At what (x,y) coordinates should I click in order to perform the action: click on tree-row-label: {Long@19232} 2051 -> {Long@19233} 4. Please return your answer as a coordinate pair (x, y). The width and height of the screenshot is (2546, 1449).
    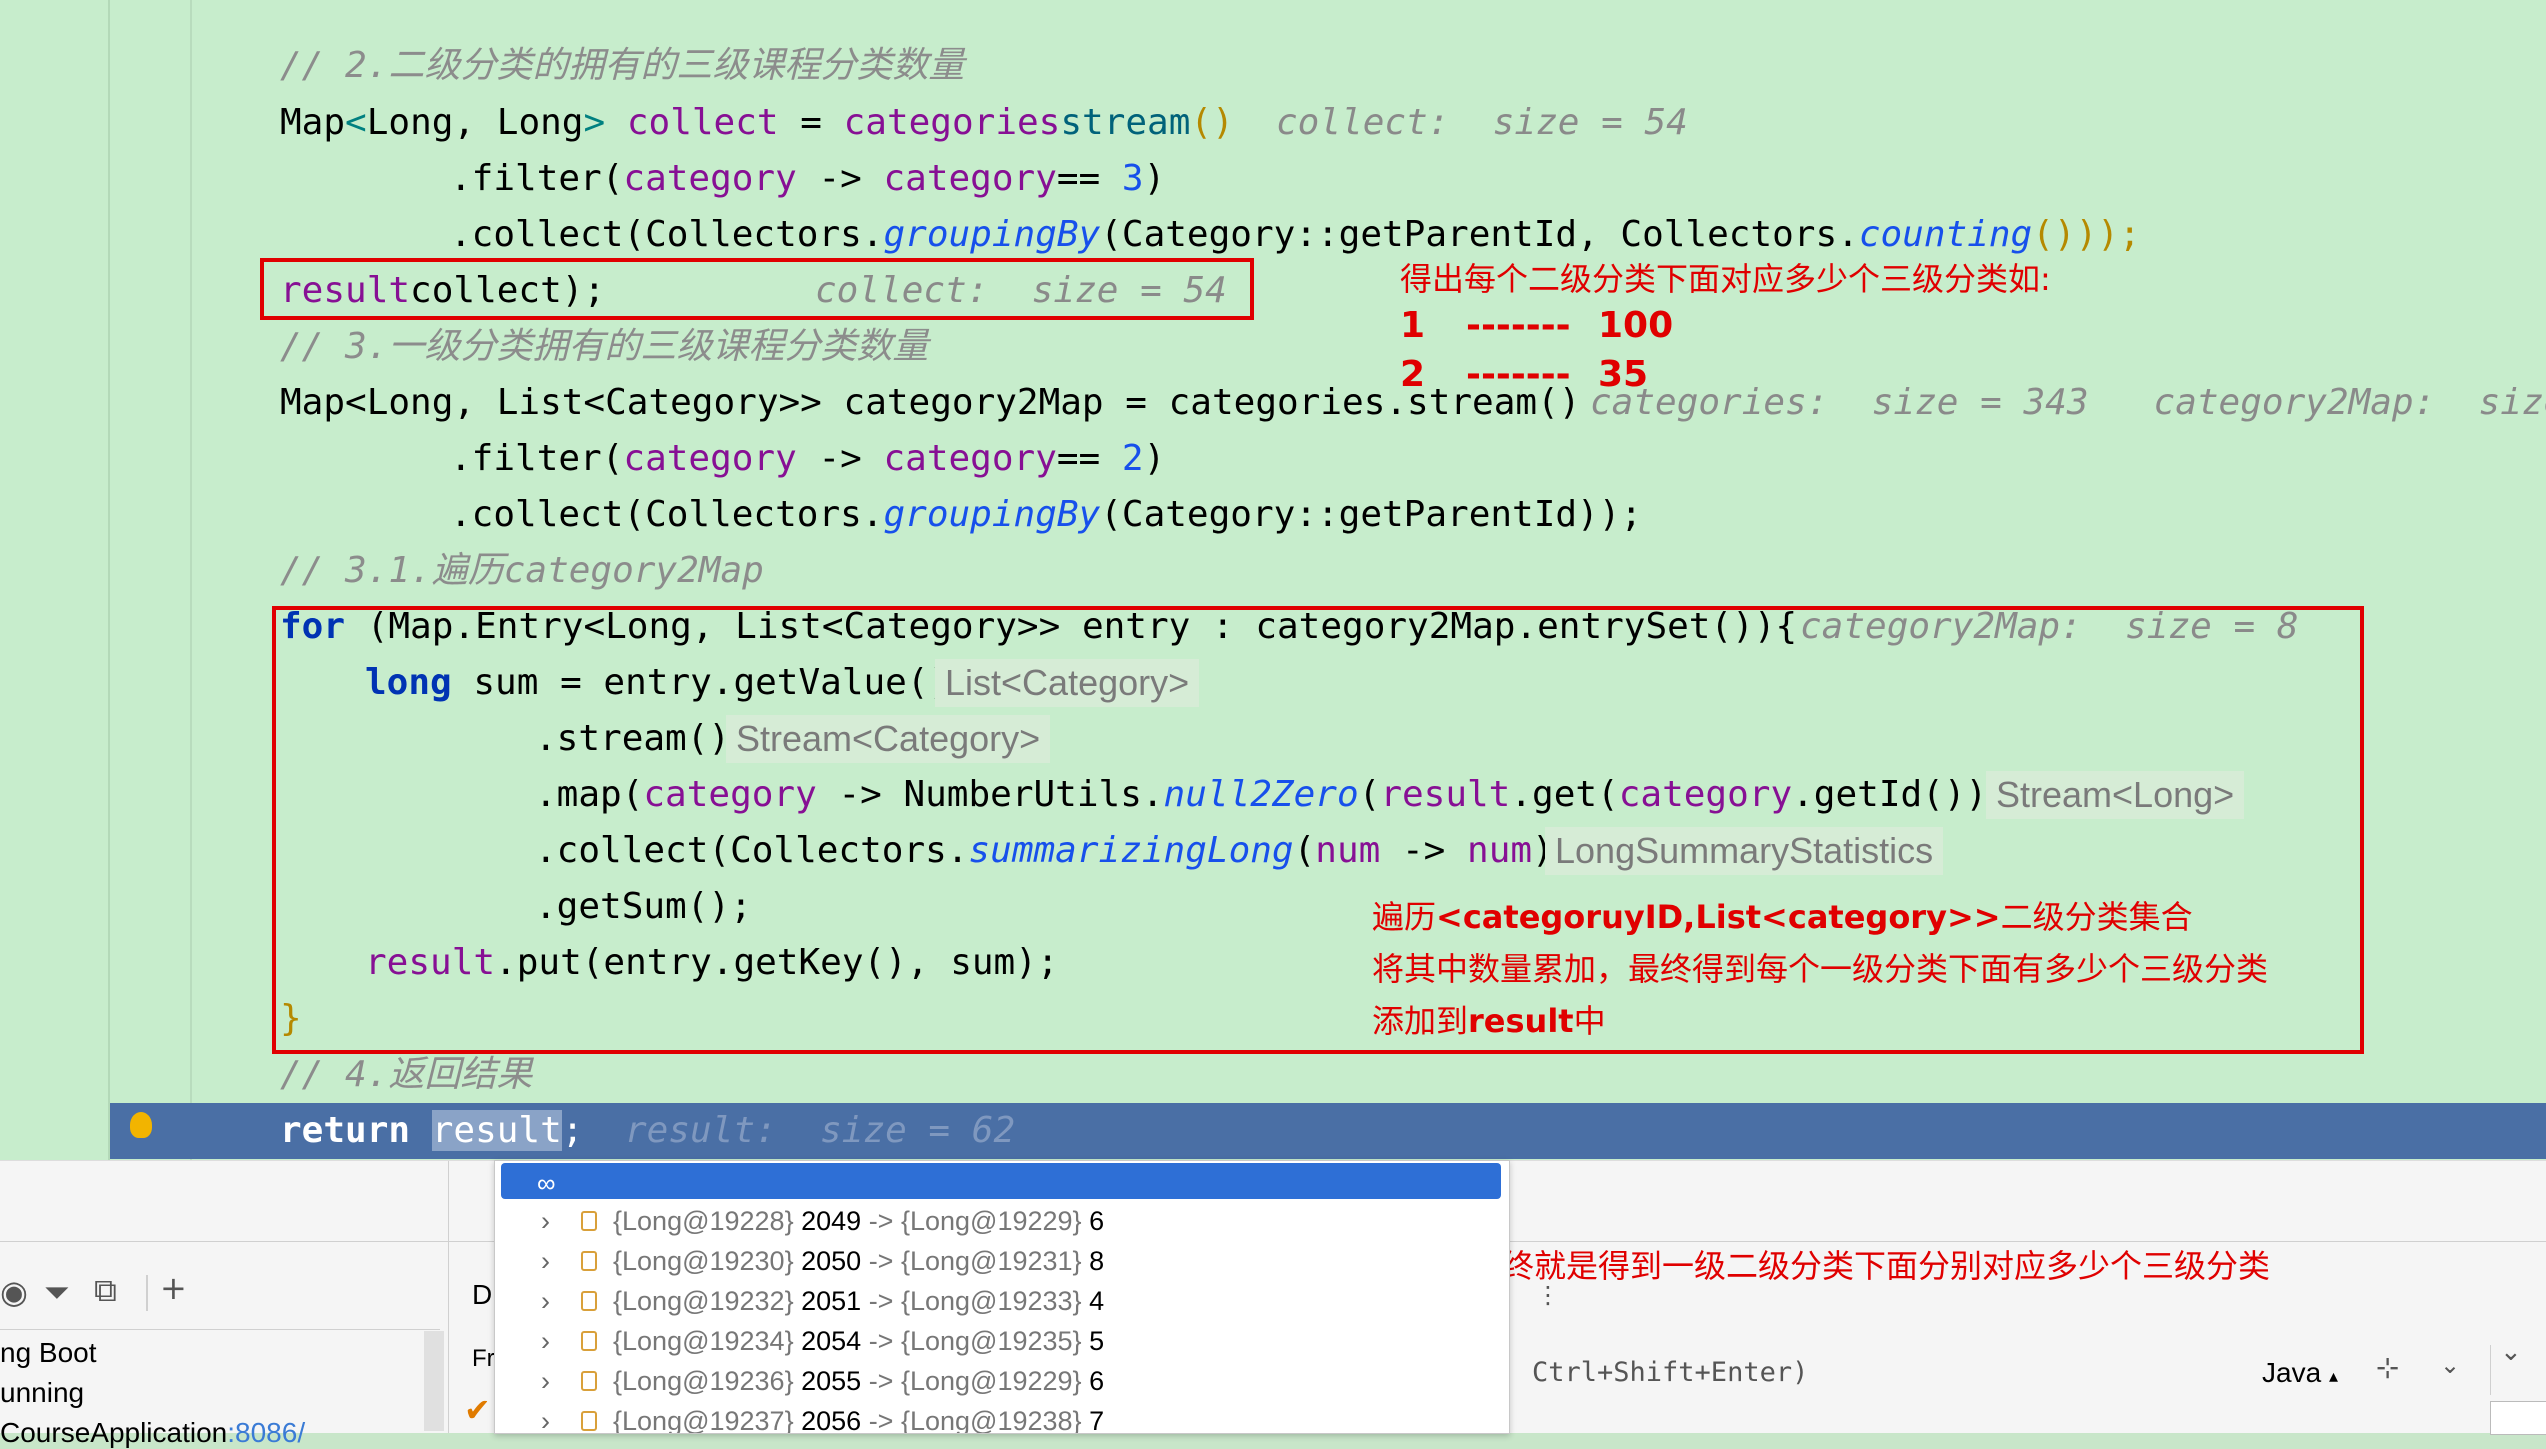
    Looking at the image, I should click on (859, 1301).